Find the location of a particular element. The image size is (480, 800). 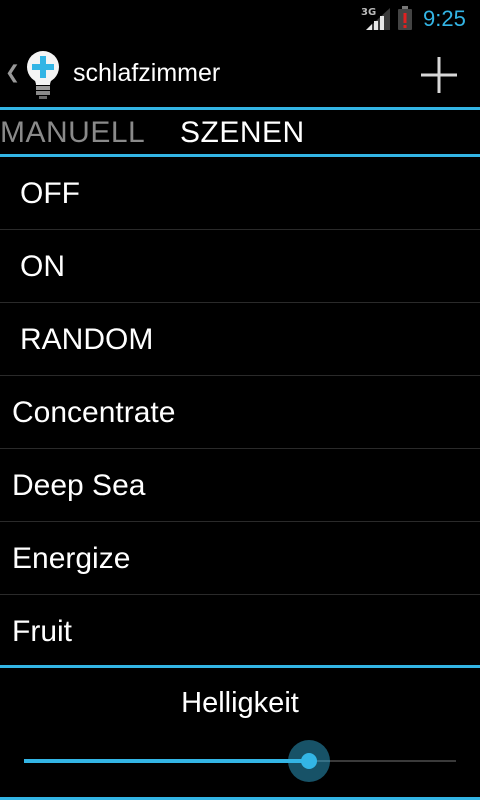

action-bar: ❮ schlafzimmer is located at coordinates (240, 73).